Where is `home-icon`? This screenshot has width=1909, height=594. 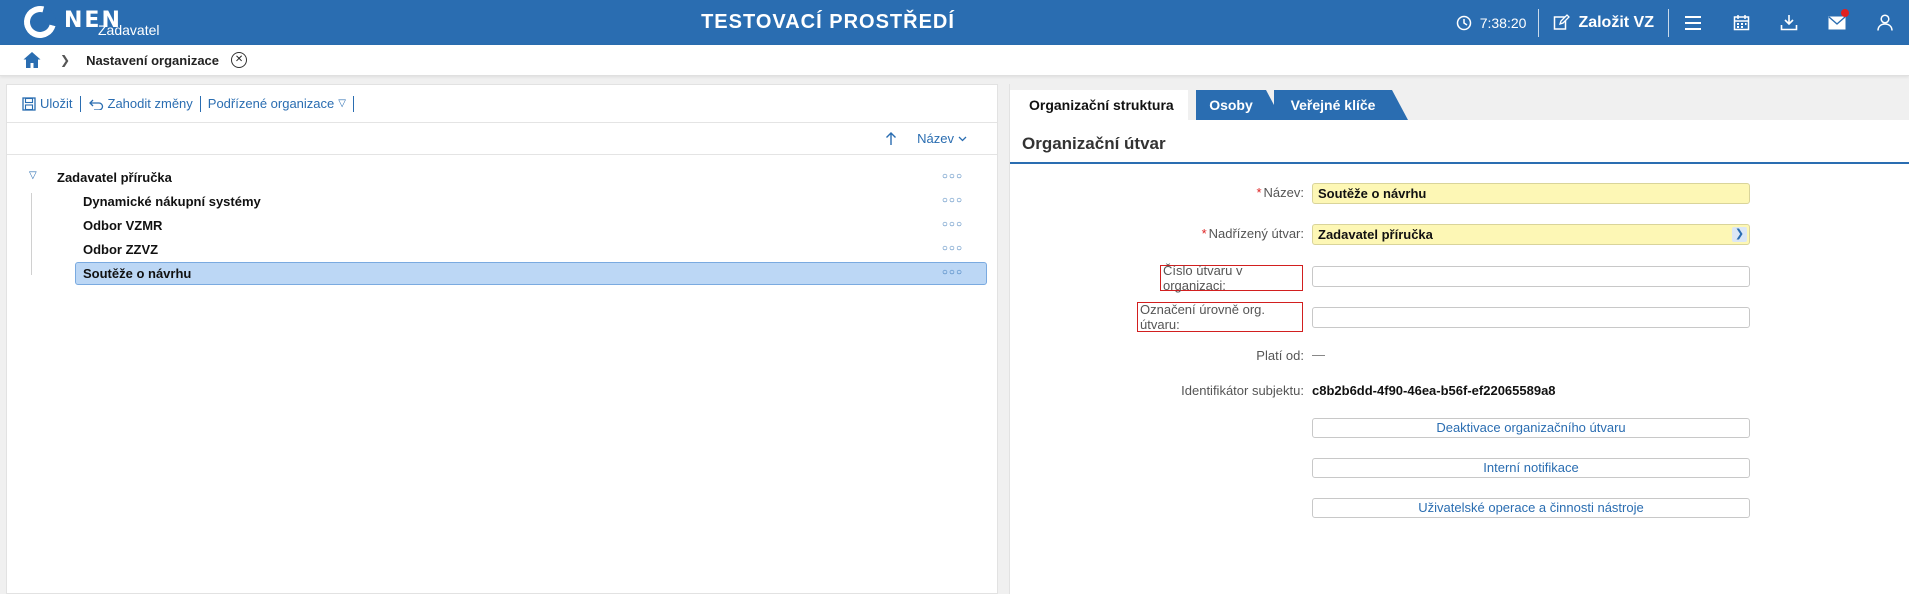
home-icon is located at coordinates (32, 60).